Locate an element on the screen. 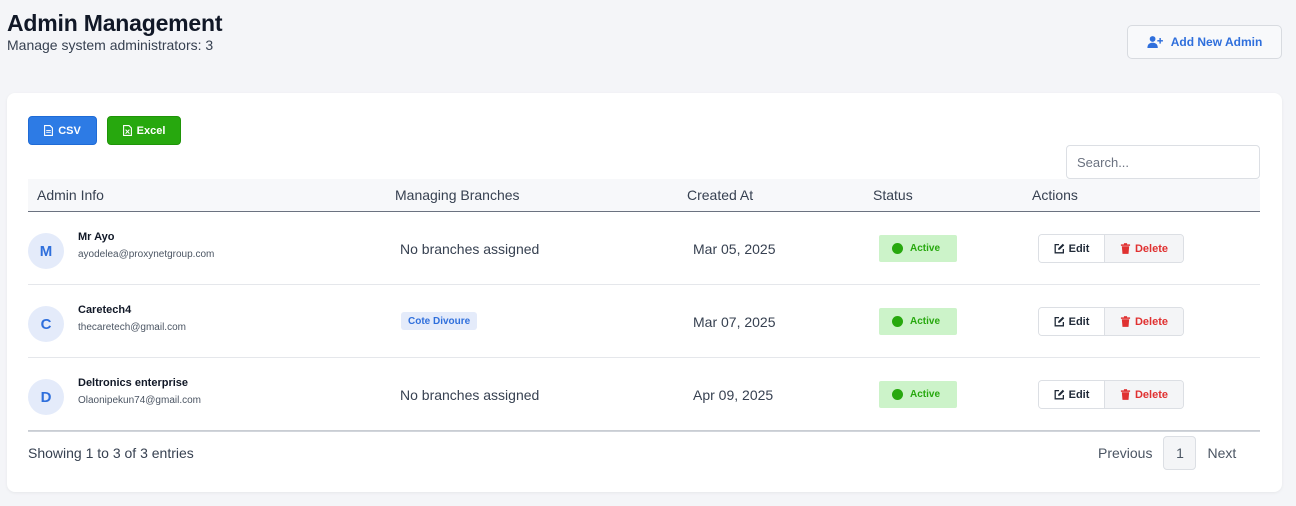 The height and width of the screenshot is (506, 1296). add-new-admin-label: Add New Admin is located at coordinates (1216, 42).